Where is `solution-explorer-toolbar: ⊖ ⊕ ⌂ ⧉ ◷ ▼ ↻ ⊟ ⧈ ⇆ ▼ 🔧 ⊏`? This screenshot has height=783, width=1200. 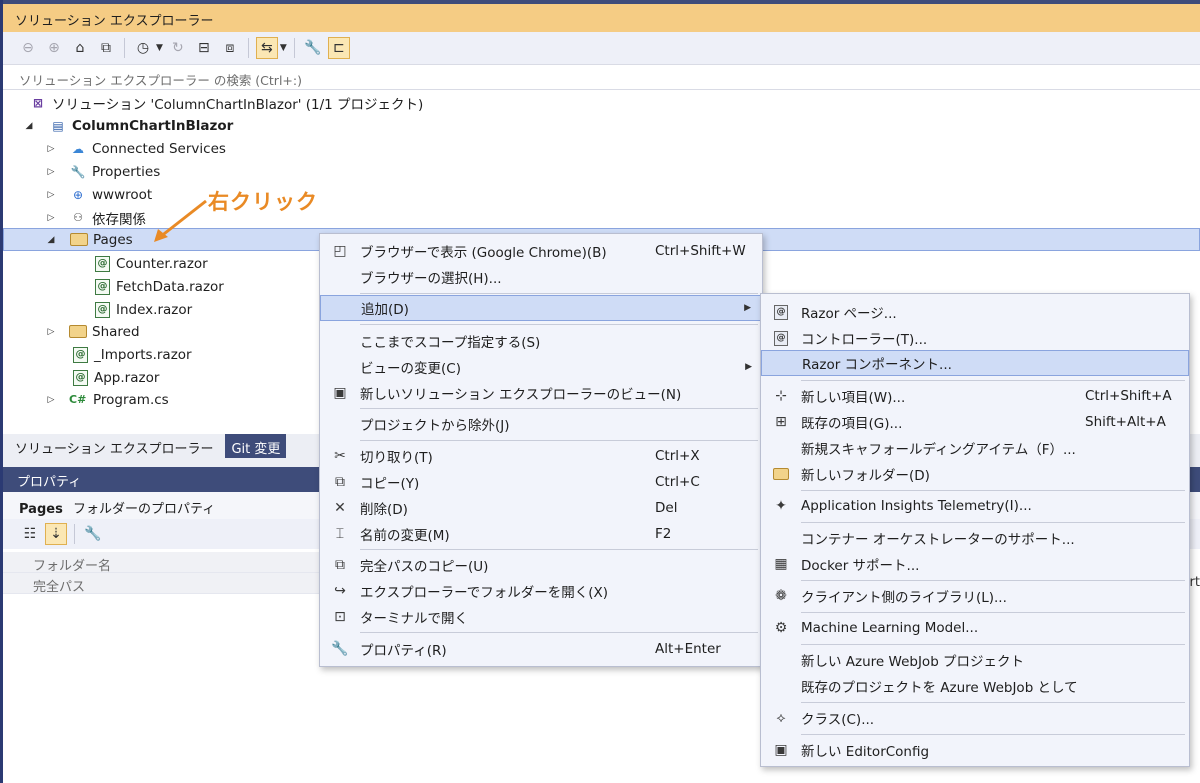
solution-explorer-toolbar: ⊖ ⊕ ⌂ ⧉ ◷ ▼ ↻ ⊟ ⧈ ⇆ ▼ 🔧 ⊏ is located at coordinates (601, 48).